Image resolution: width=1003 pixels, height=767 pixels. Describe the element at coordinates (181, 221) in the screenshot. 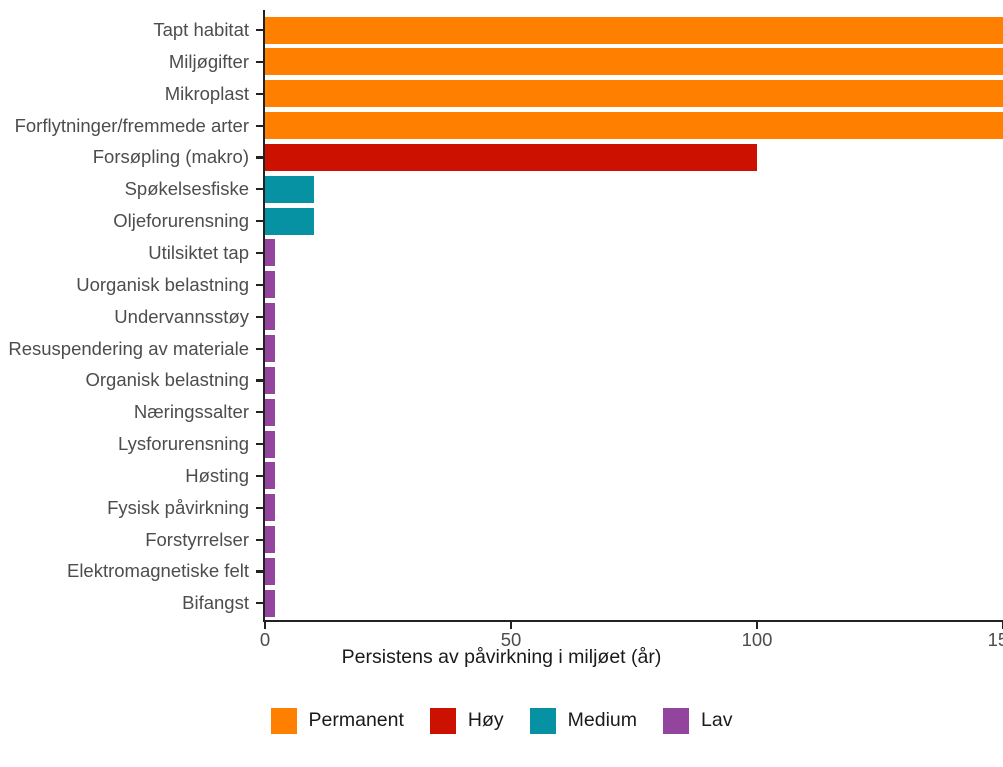

I see `y-axis-label: Oljeforurensning` at that location.